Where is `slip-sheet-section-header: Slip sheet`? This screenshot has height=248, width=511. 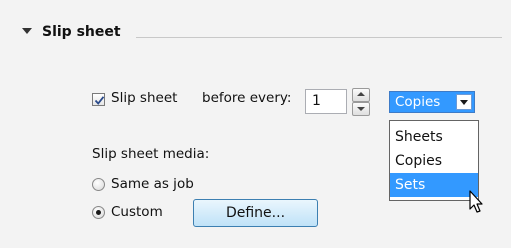 slip-sheet-section-header: Slip sheet is located at coordinates (257, 34).